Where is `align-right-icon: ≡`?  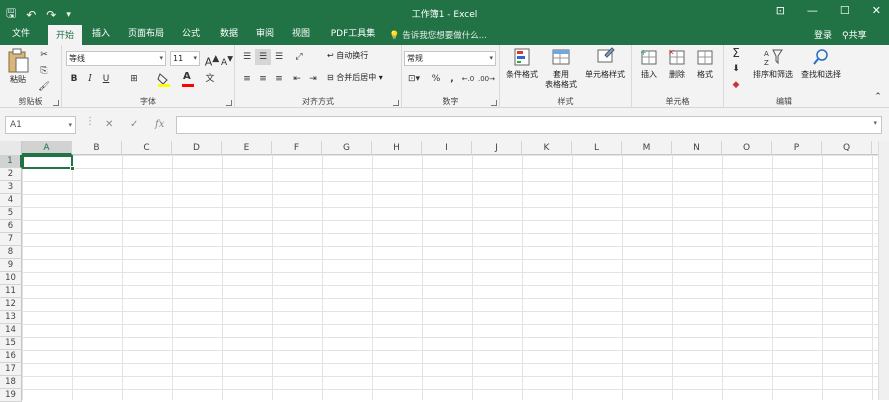 align-right-icon: ≡ is located at coordinates (279, 79).